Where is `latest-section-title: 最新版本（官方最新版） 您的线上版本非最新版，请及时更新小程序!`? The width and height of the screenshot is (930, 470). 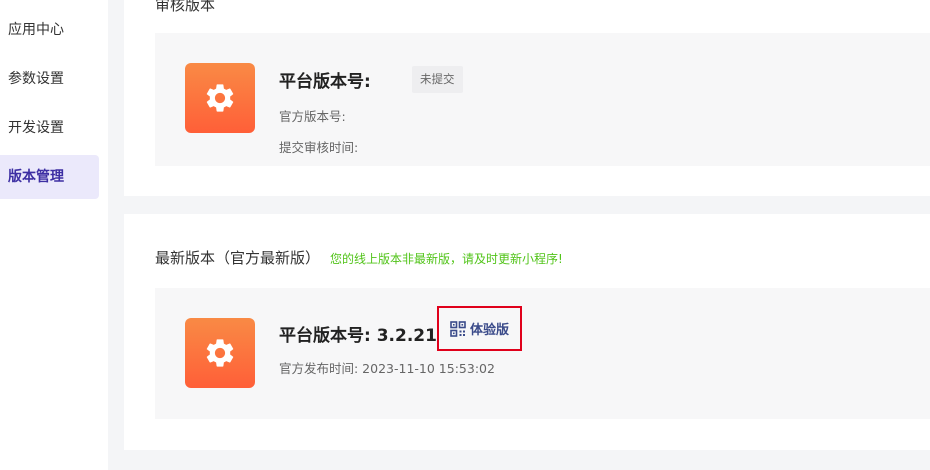
latest-section-title: 最新版本（官方最新版） 您的线上版本非最新版，请及时更新小程序! is located at coordinates (359, 257).